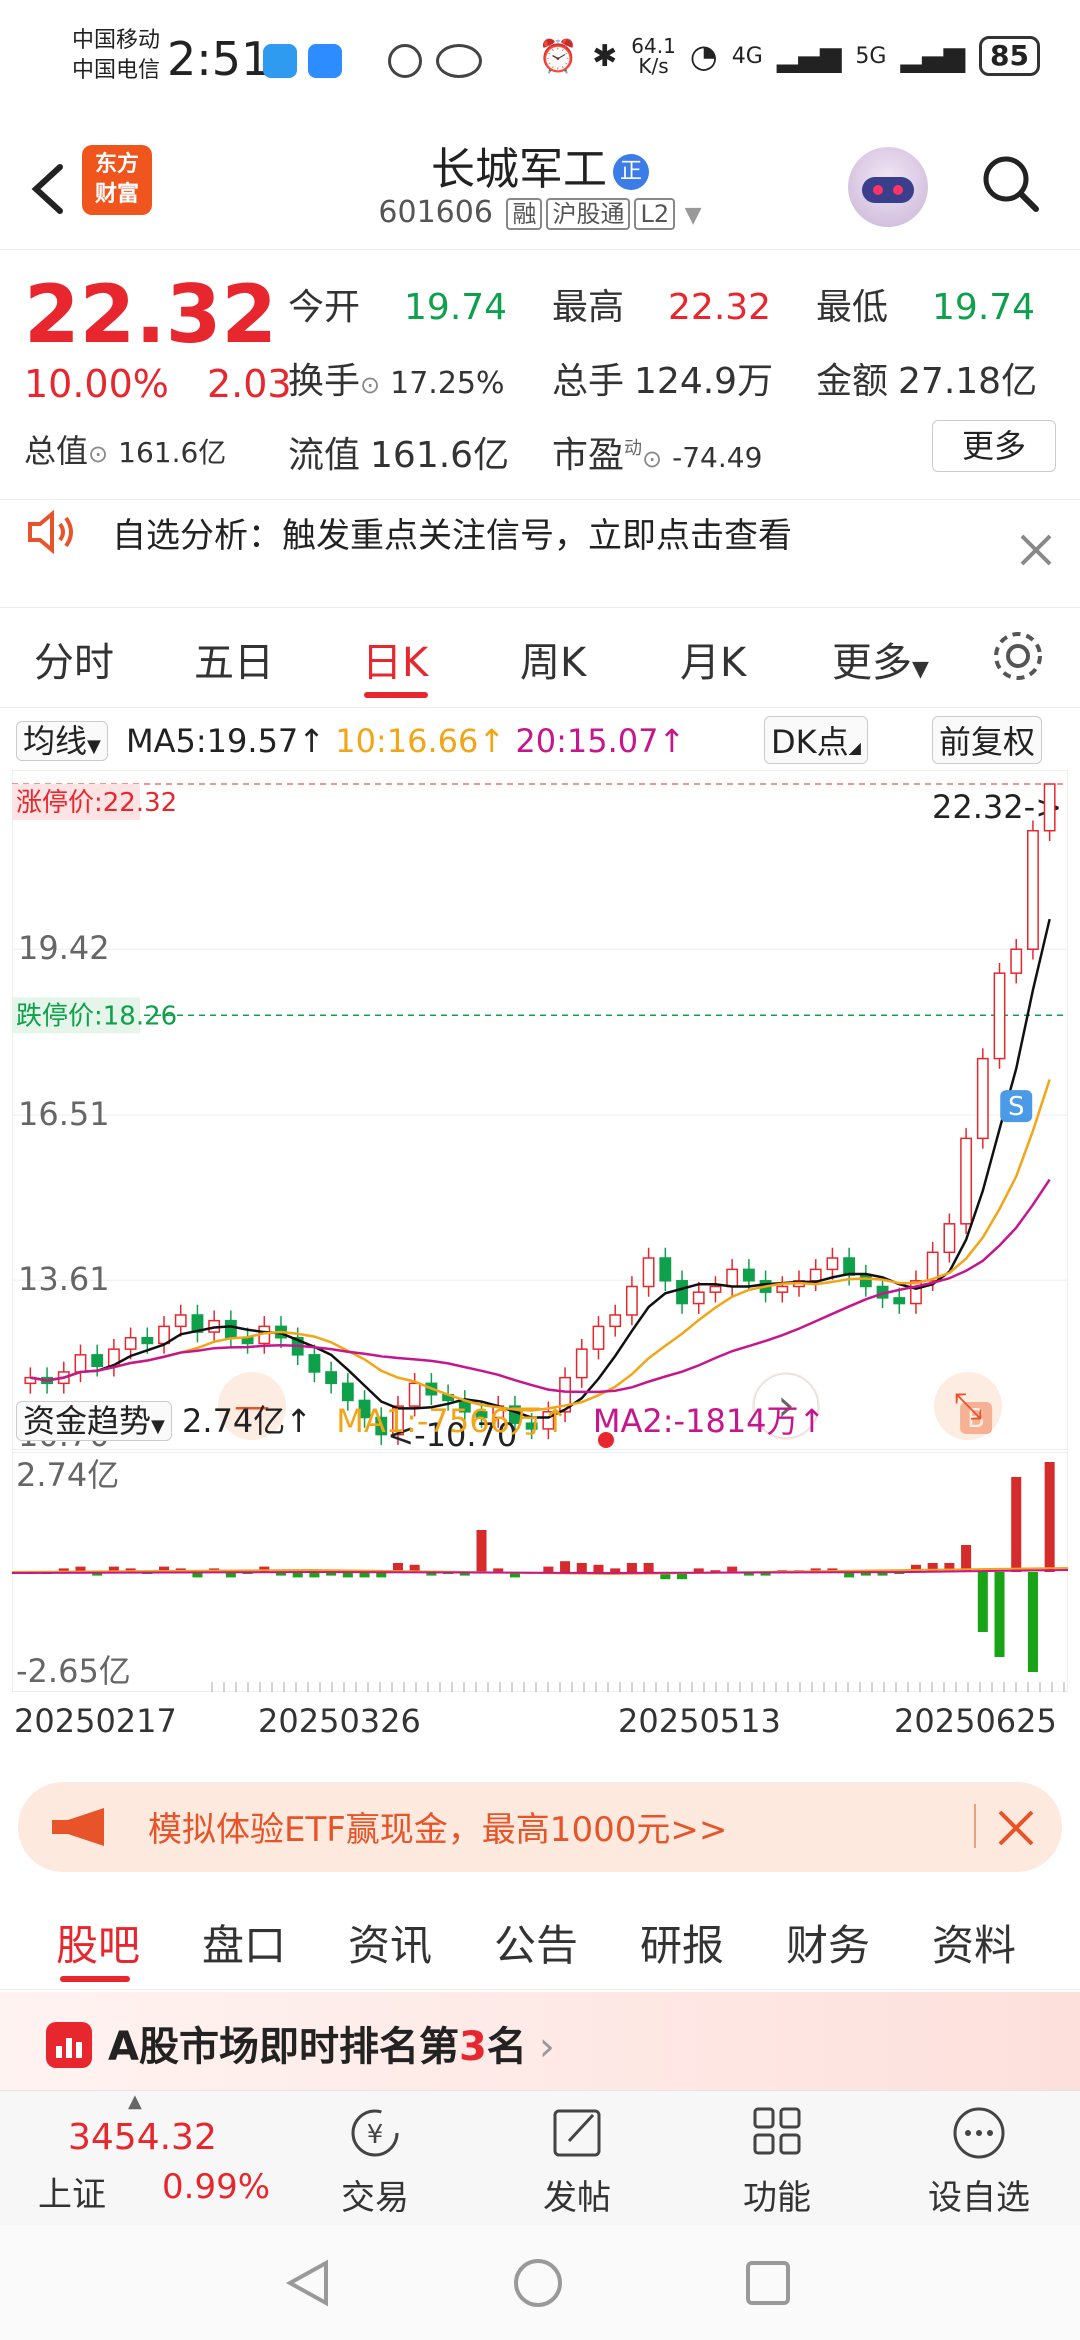 The width and height of the screenshot is (1080, 2340). Describe the element at coordinates (540, 1286) in the screenshot. I see `ma20-line` at that location.